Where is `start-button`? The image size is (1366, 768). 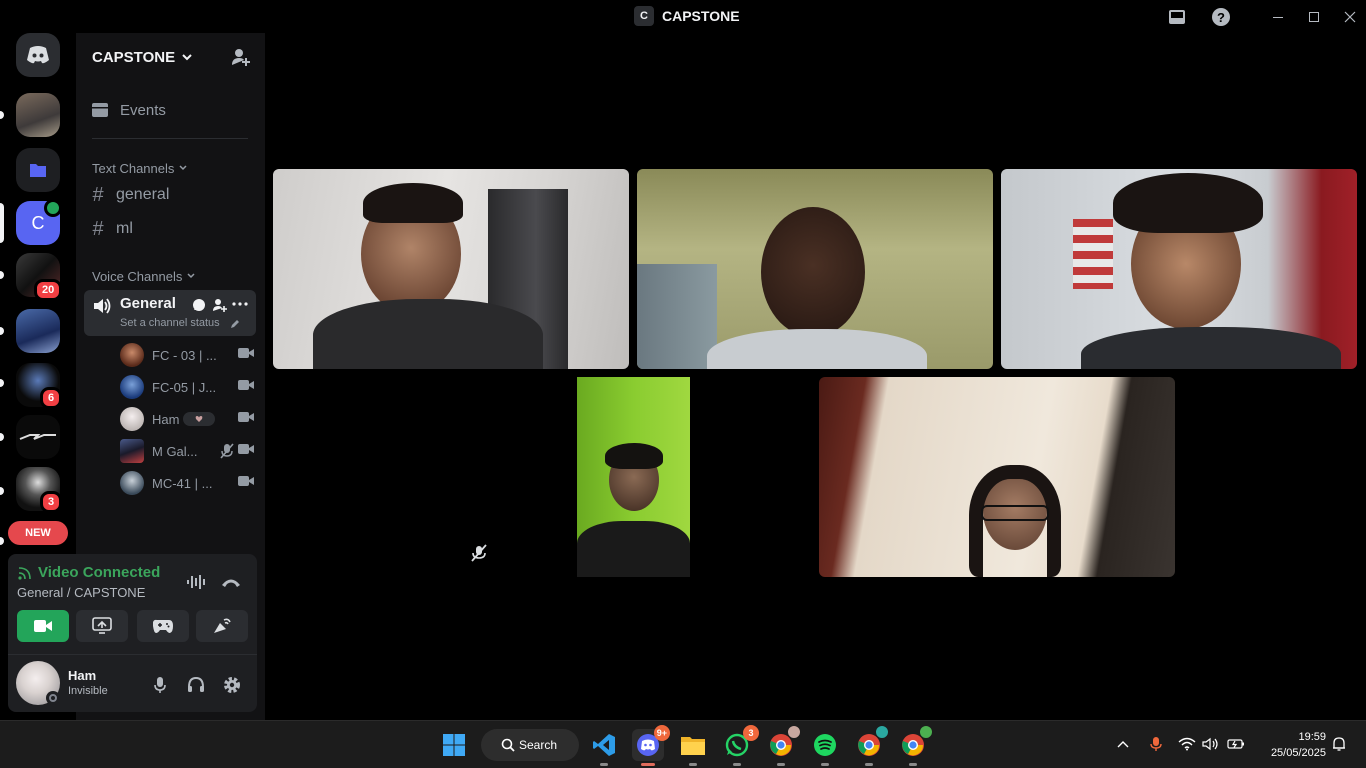 start-button is located at coordinates (454, 745).